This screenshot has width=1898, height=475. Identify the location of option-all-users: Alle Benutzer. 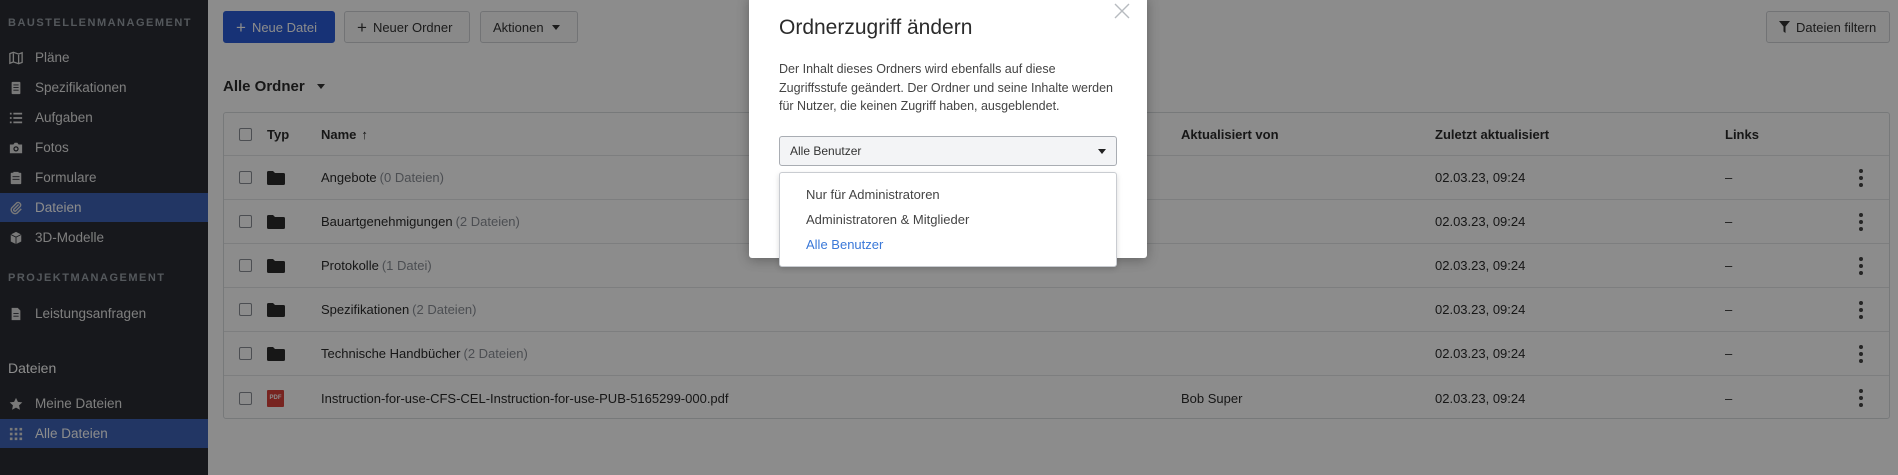
(948, 244).